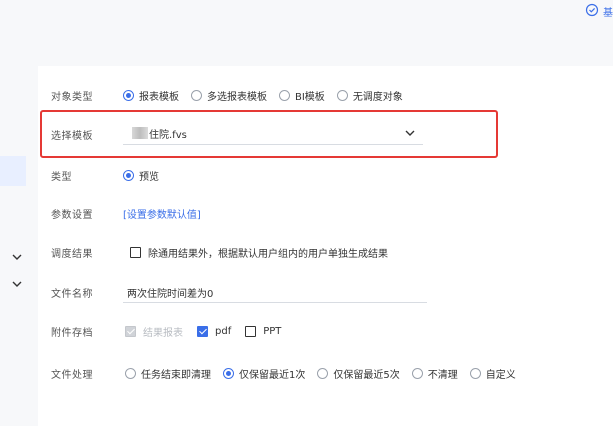  I want to click on radio-no-schedule-object: 无调度对象, so click(369, 95).